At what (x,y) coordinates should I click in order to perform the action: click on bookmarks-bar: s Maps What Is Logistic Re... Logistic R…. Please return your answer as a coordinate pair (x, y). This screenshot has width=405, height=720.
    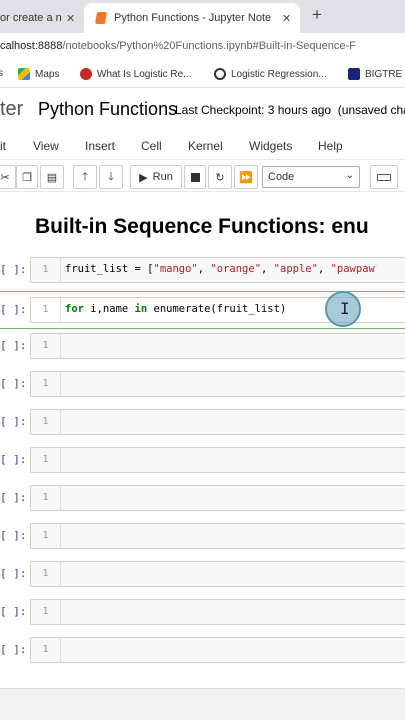
    Looking at the image, I should click on (202, 75).